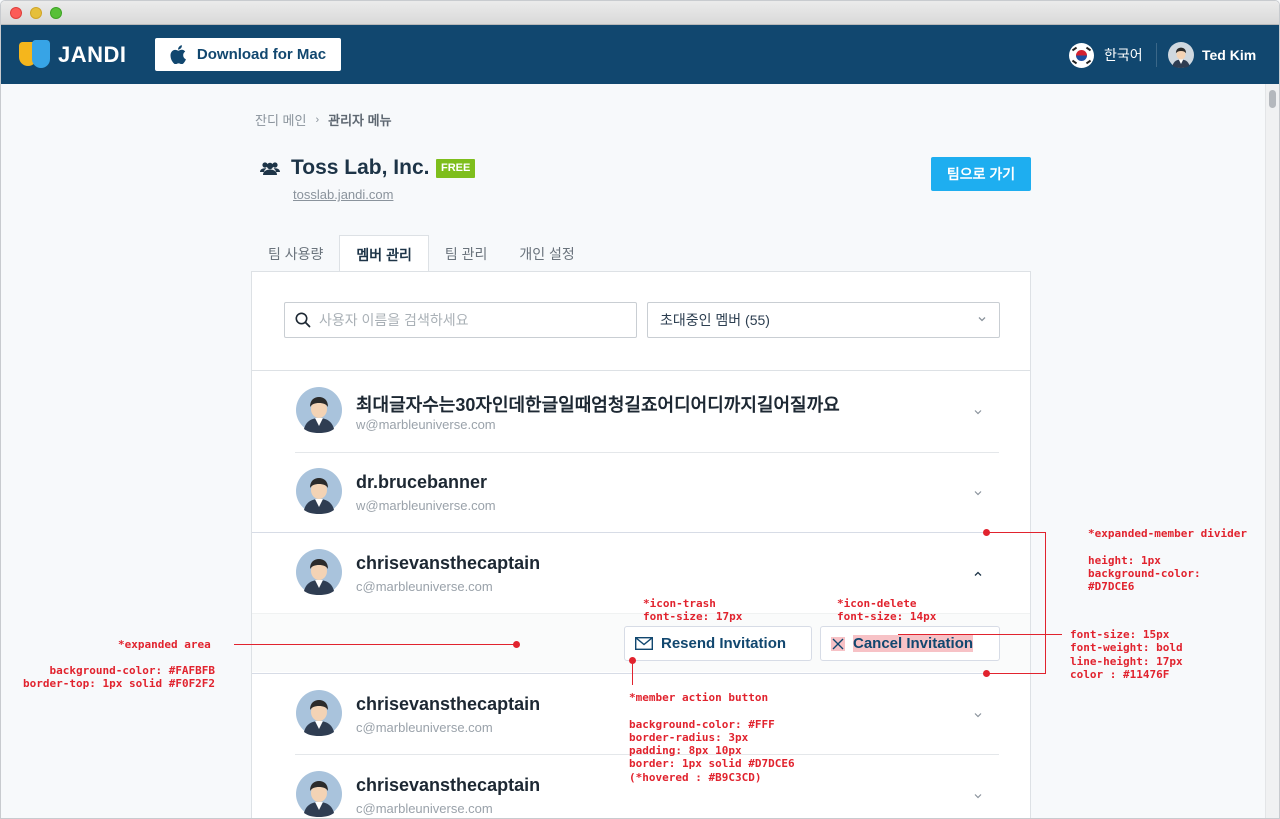 This screenshot has height=819, width=1280. I want to click on top-navigation-bar: JANDI Download for Mac 한국어 Ted Kim, so click(640, 54).